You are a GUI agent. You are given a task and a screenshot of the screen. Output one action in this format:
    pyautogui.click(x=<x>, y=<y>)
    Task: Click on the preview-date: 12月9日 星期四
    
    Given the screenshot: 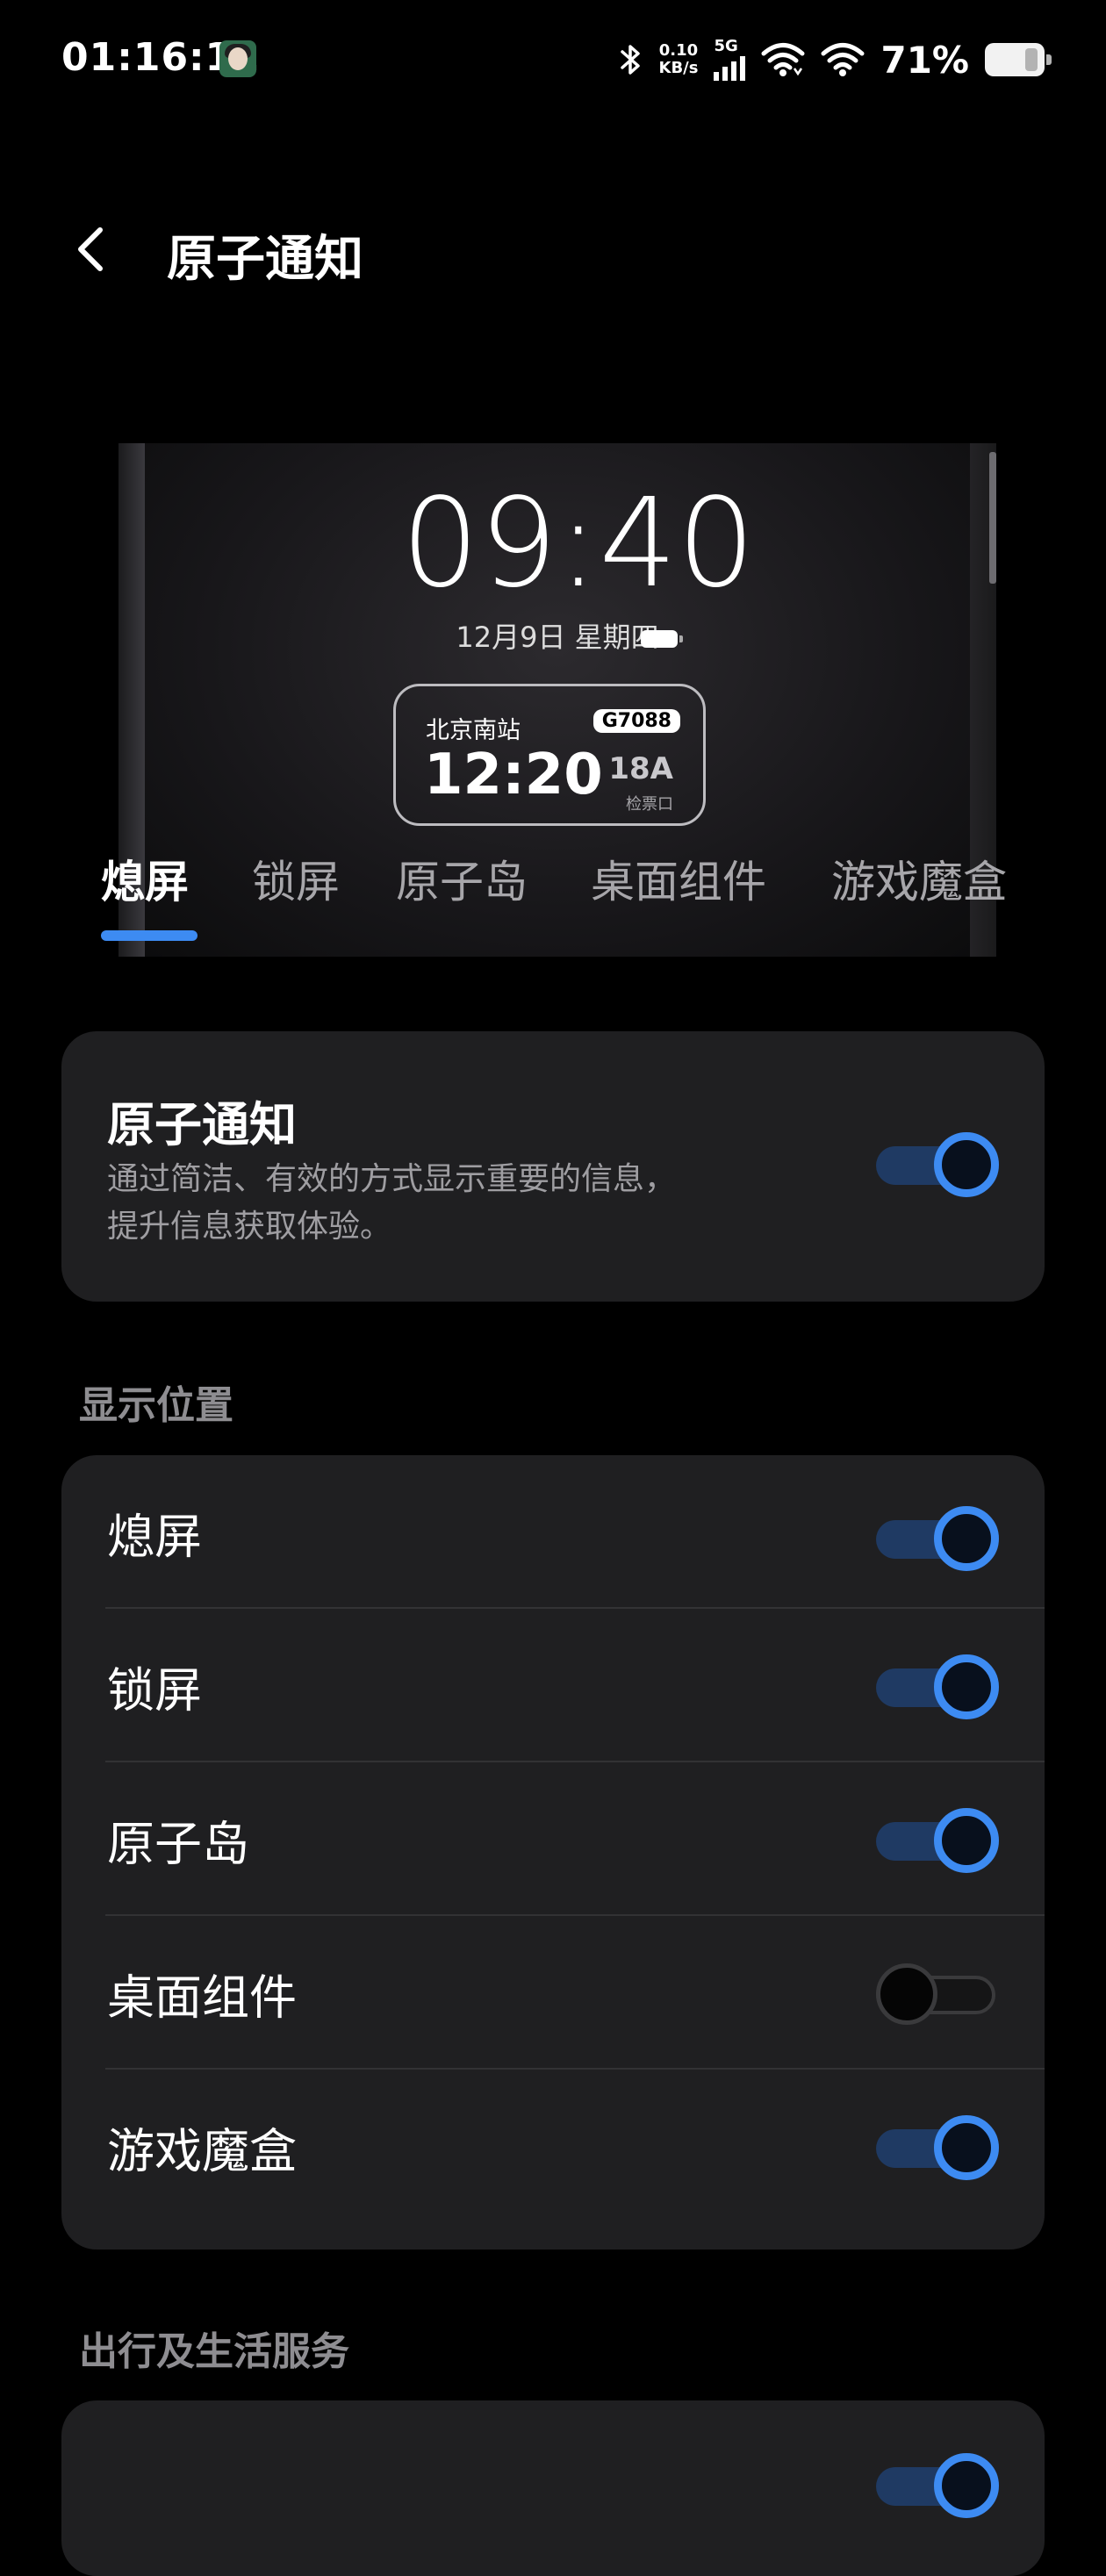 What is the action you would take?
    pyautogui.click(x=557, y=636)
    